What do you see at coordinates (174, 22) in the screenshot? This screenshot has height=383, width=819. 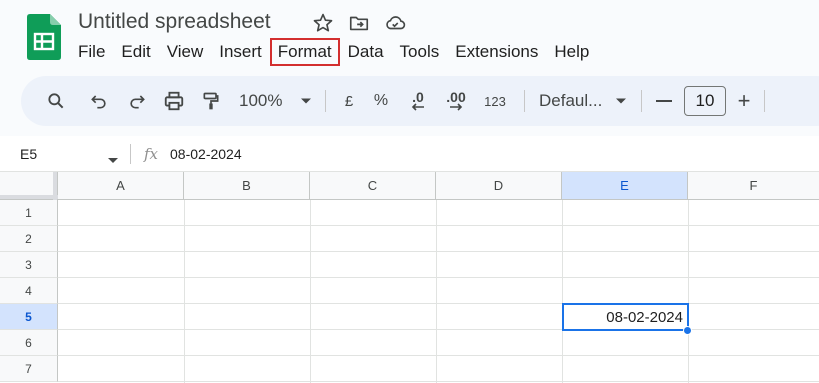 I see `document-title: Untitled spreadsheet` at bounding box center [174, 22].